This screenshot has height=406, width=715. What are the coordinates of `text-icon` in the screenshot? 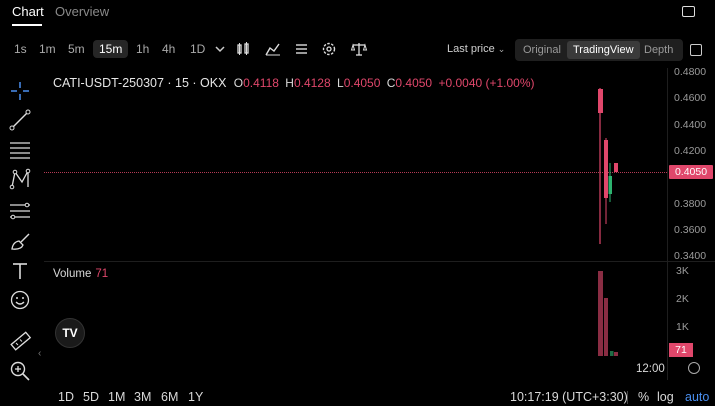 It's located at (20, 271).